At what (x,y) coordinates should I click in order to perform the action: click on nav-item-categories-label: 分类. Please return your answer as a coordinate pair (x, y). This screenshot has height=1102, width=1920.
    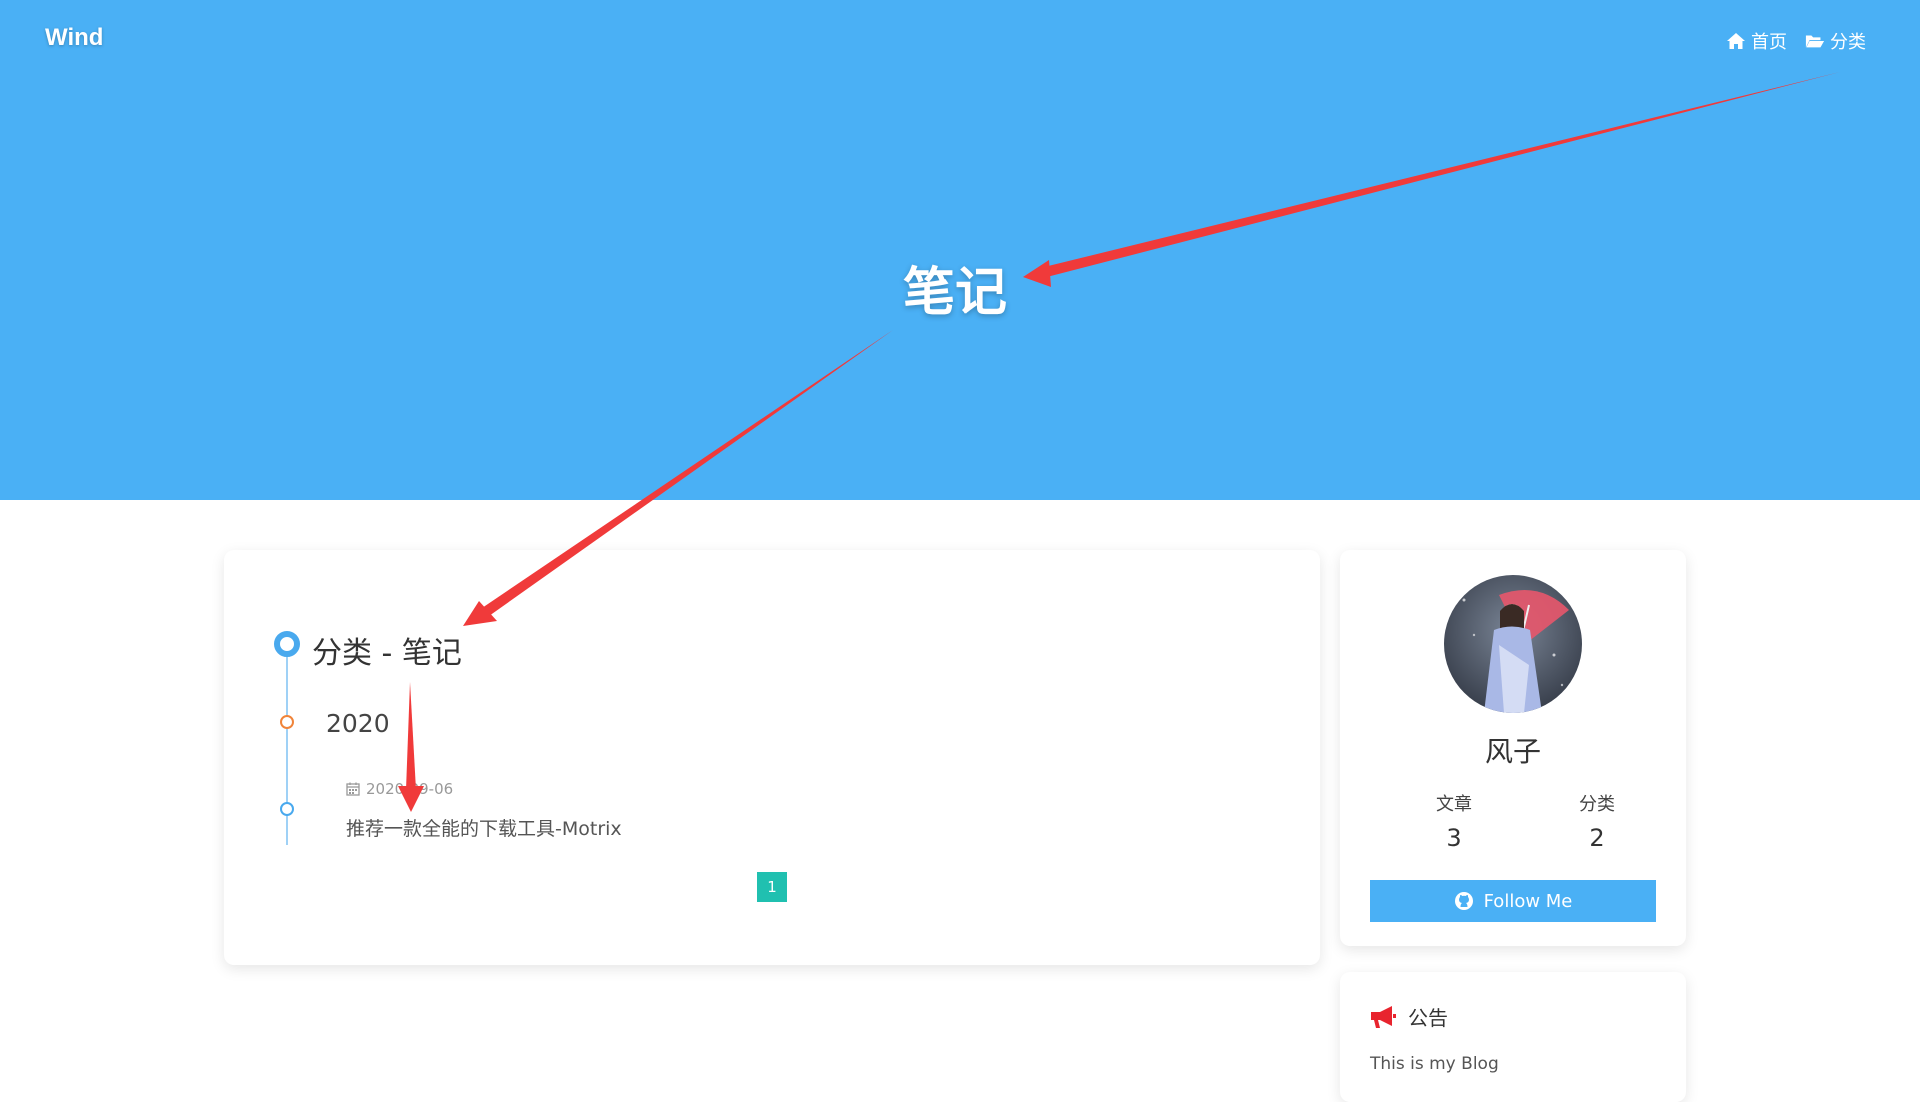
    Looking at the image, I should click on (1848, 42).